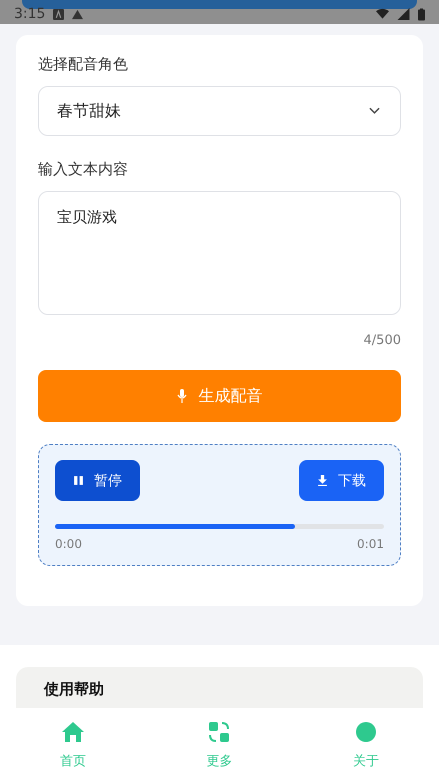  I want to click on progress-track, so click(219, 526).